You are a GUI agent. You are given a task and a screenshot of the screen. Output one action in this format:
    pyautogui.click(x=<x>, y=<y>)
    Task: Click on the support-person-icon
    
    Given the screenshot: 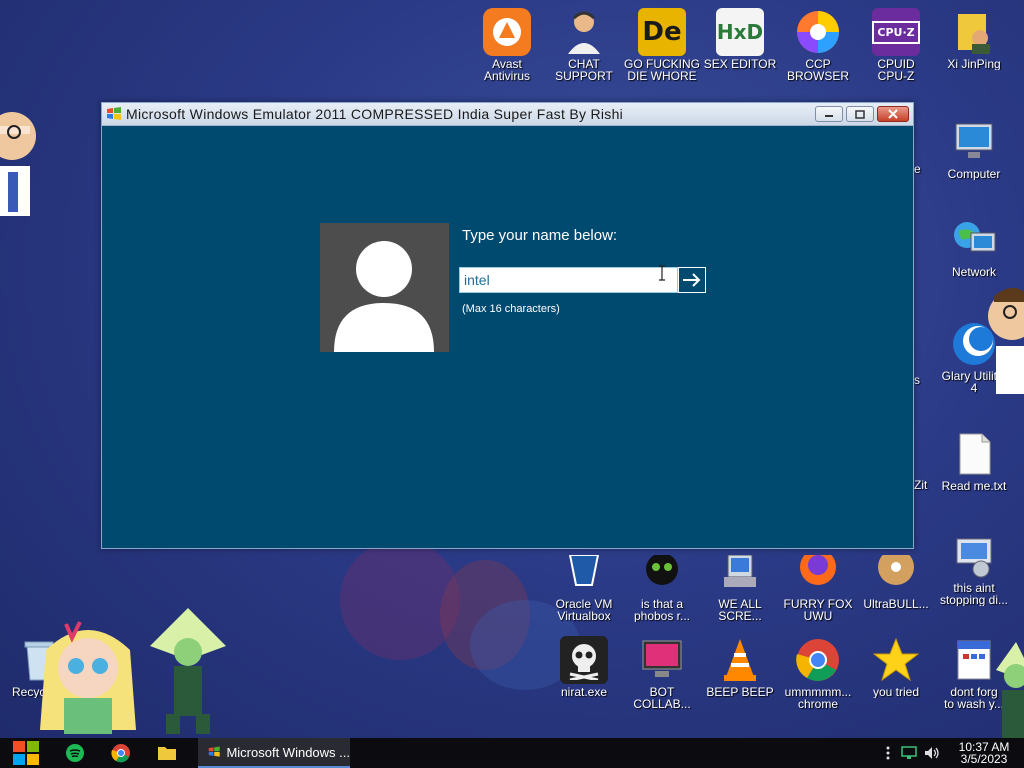 What is the action you would take?
    pyautogui.click(x=584, y=32)
    